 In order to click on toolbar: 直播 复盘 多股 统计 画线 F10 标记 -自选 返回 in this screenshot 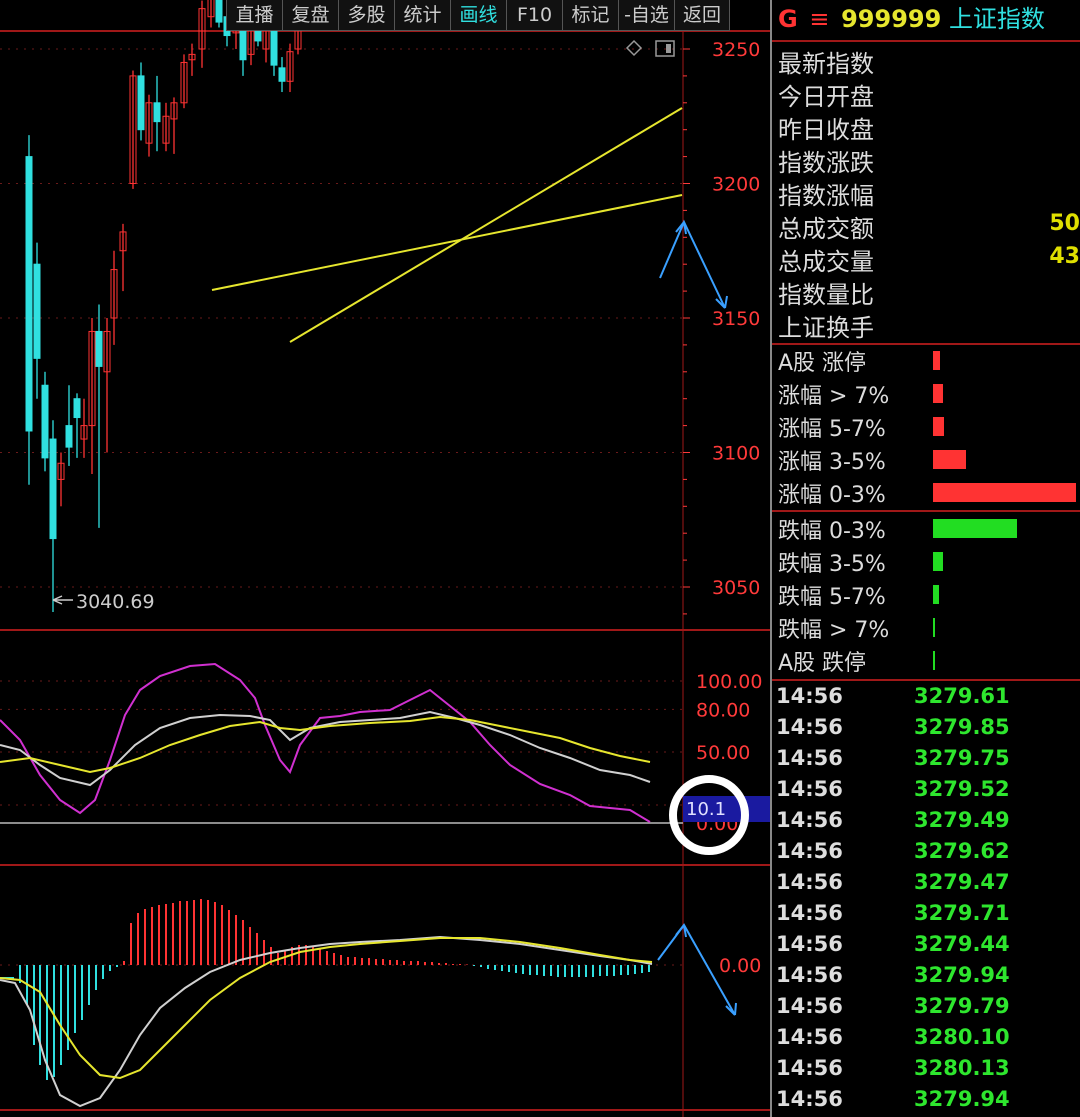, I will do `click(478, 15)`.